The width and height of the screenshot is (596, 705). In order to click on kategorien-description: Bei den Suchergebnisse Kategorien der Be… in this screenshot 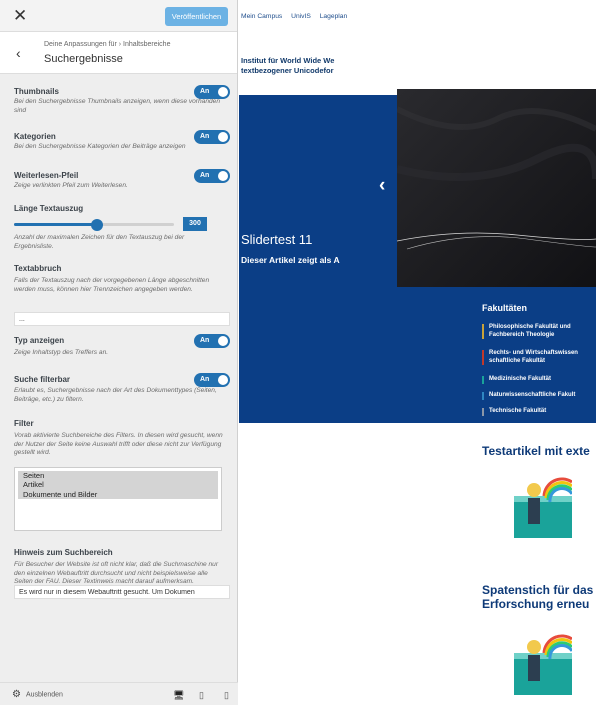, I will do `click(100, 146)`.